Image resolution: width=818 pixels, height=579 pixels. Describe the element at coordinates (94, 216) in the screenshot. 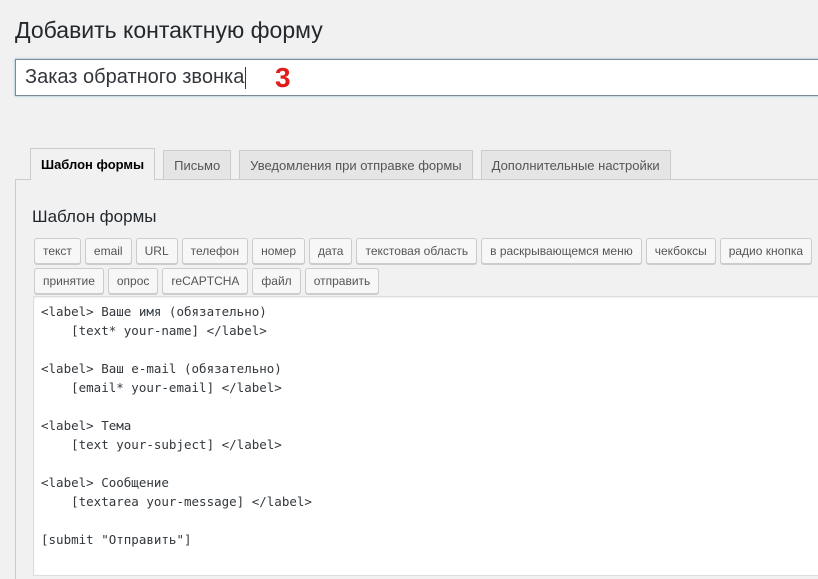

I see `section-title: Шаблон формы` at that location.